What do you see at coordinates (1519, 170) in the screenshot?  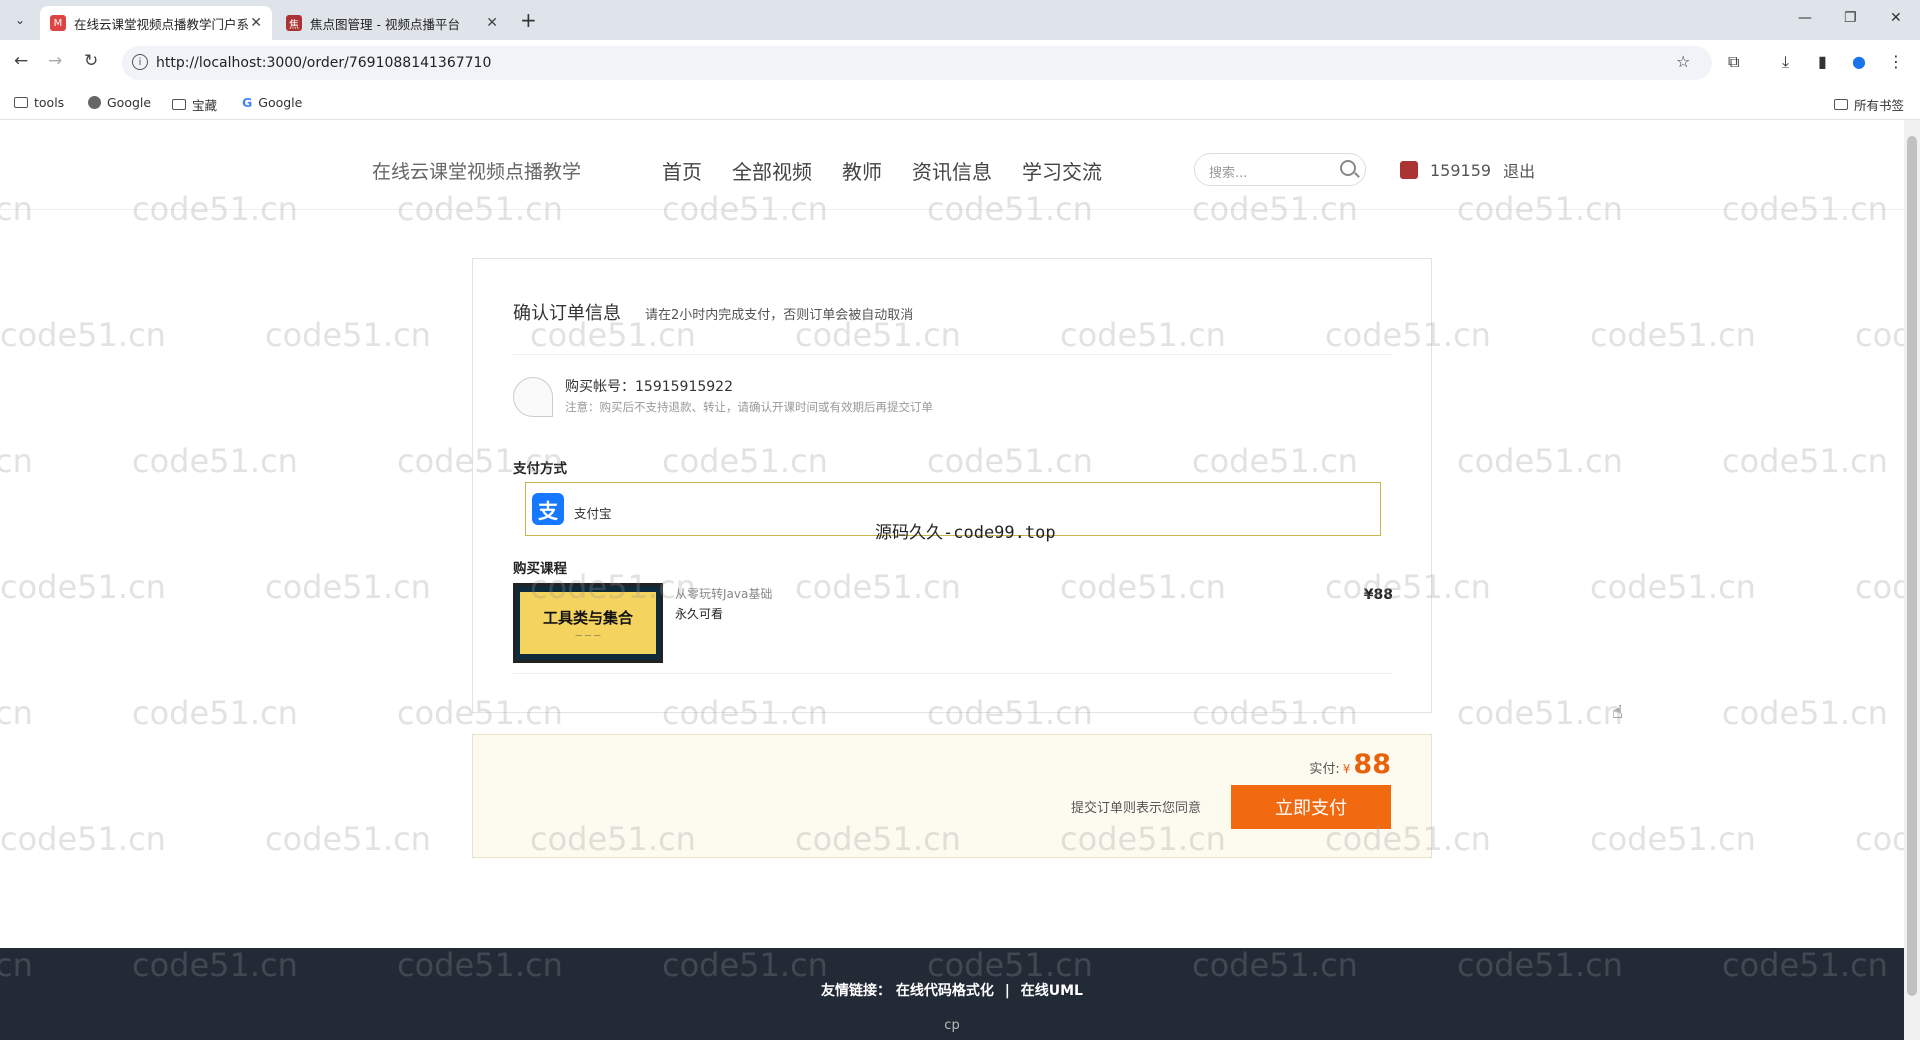 I see `logout-link: 退出` at bounding box center [1519, 170].